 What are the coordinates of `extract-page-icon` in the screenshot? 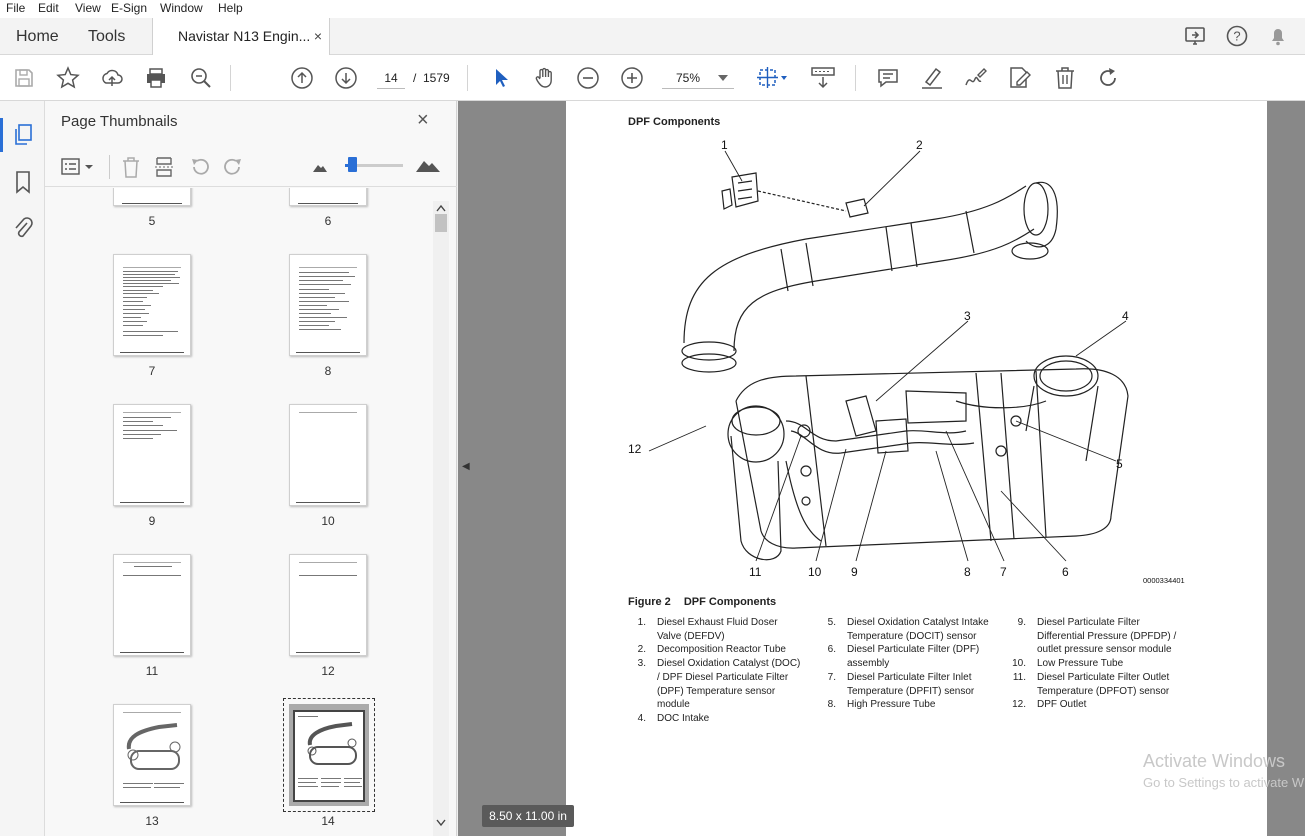 It's located at (164, 167).